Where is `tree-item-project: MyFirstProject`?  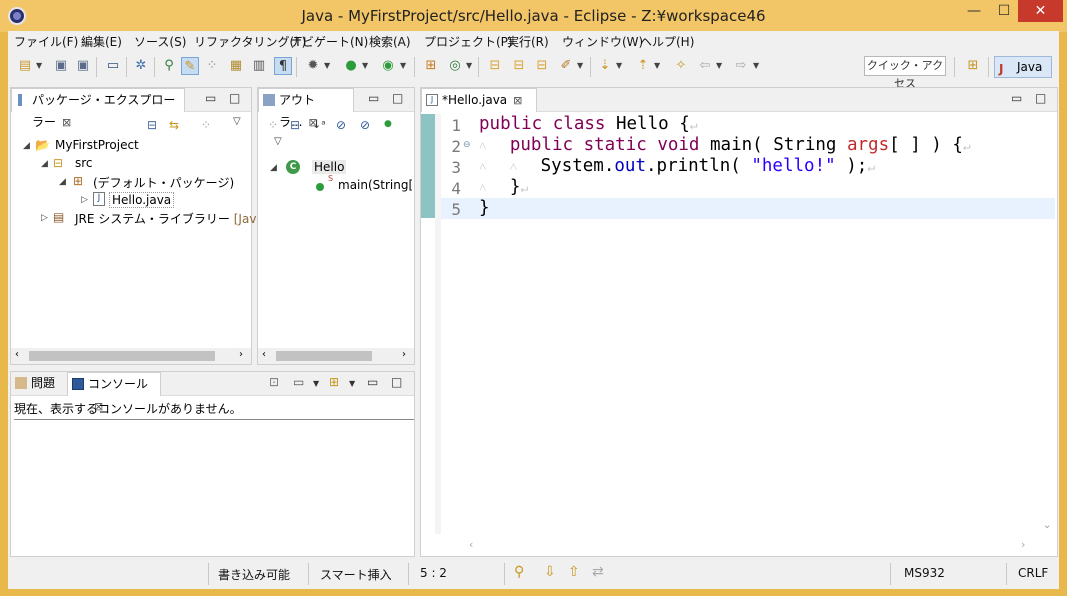
tree-item-project: MyFirstProject is located at coordinates (97, 145).